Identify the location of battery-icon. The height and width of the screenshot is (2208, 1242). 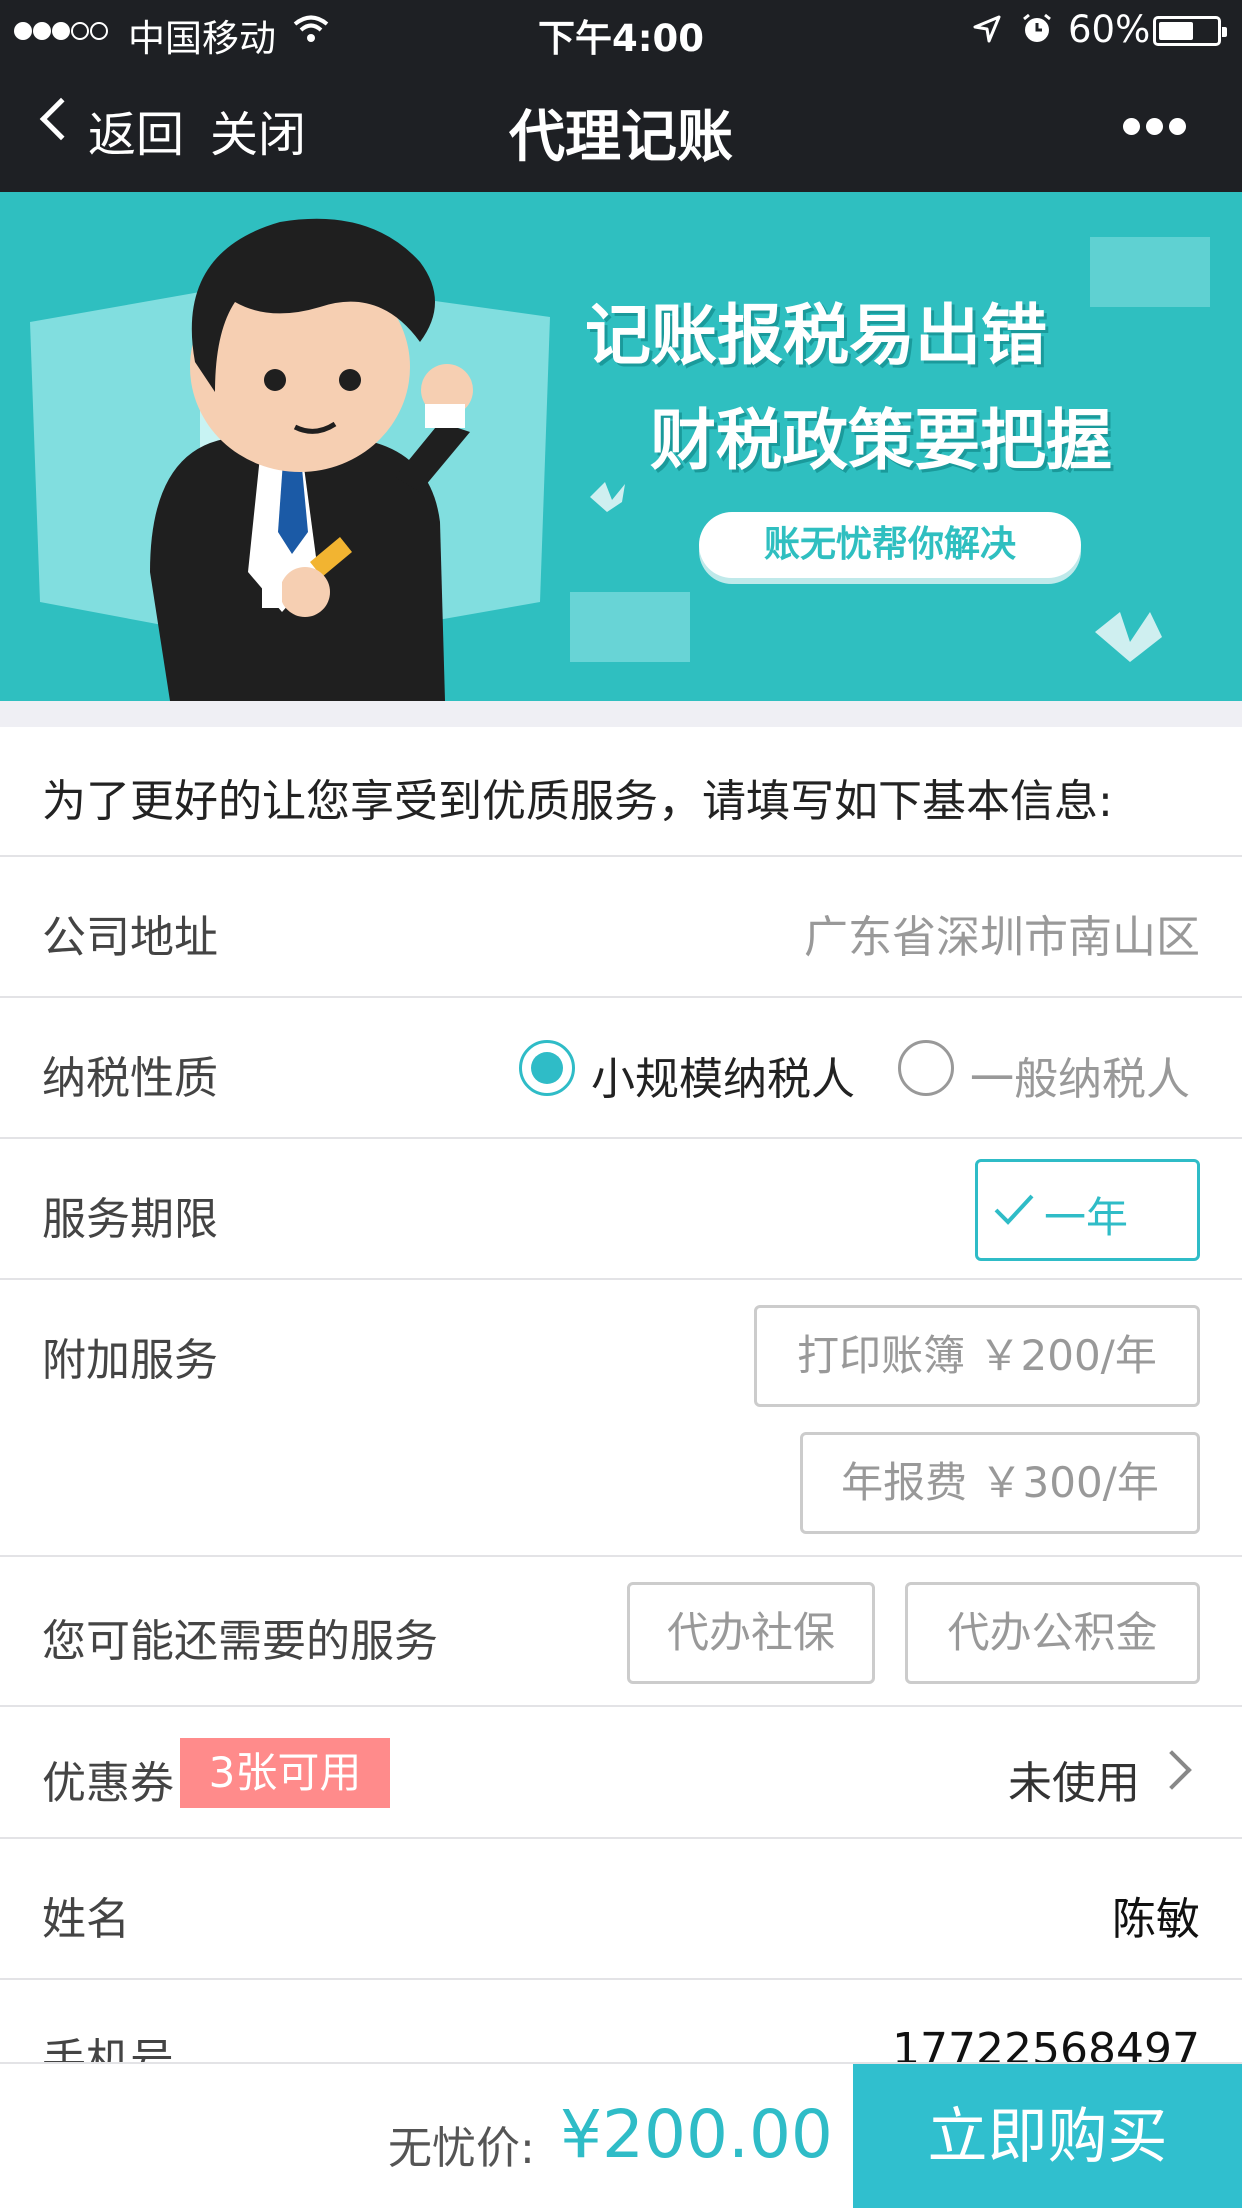
(1190, 31).